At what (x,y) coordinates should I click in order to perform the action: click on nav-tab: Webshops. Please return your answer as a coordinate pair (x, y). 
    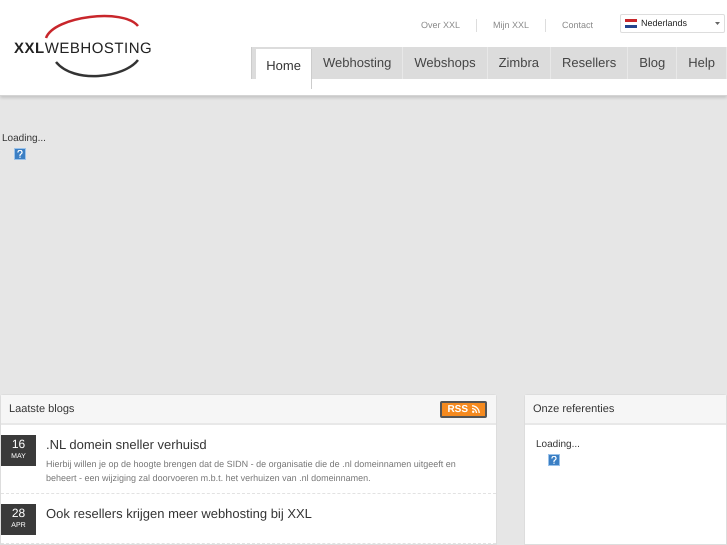
    Looking at the image, I should click on (445, 63).